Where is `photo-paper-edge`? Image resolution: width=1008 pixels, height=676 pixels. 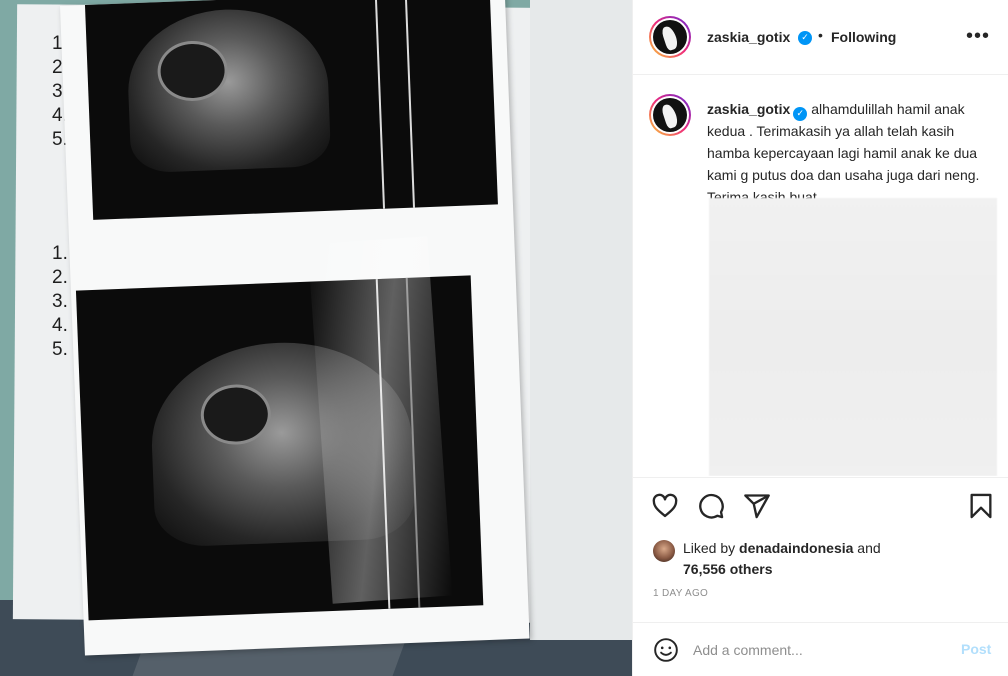
photo-paper-edge is located at coordinates (581, 320).